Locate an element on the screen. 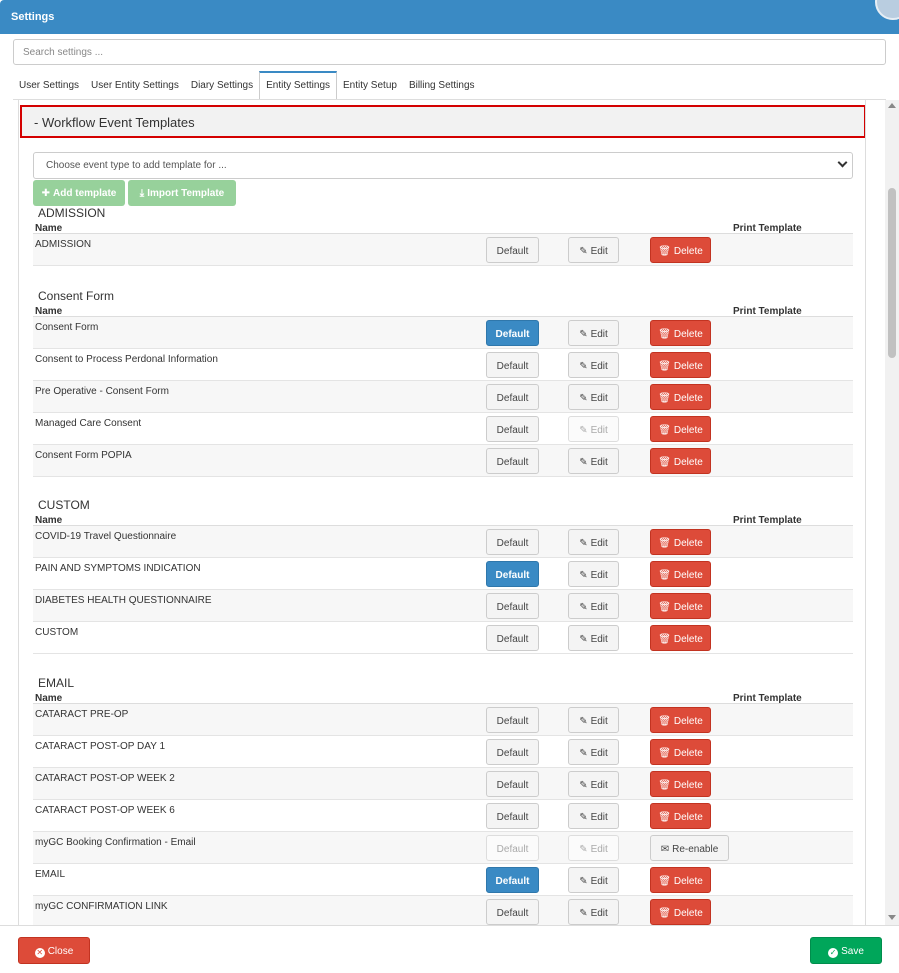 Image resolution: width=899 pixels, height=973 pixels. search-input is located at coordinates (449, 52).